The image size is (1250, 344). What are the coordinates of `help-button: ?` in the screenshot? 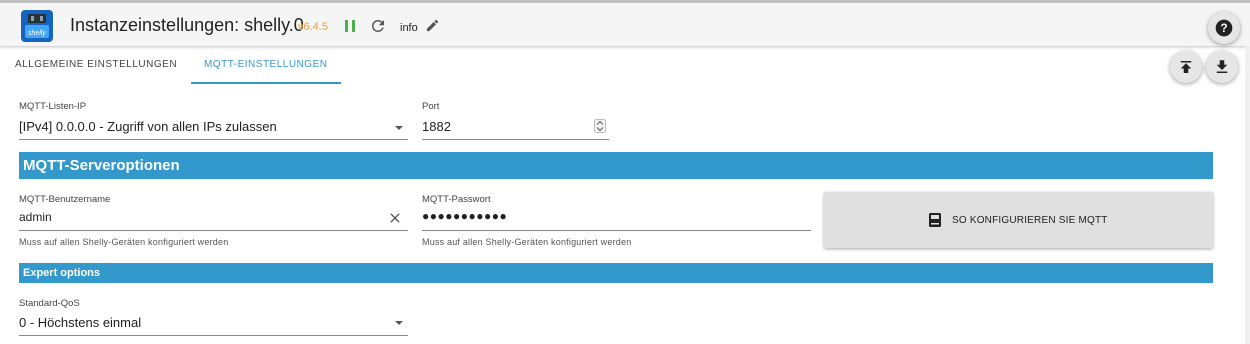 It's located at (1224, 28).